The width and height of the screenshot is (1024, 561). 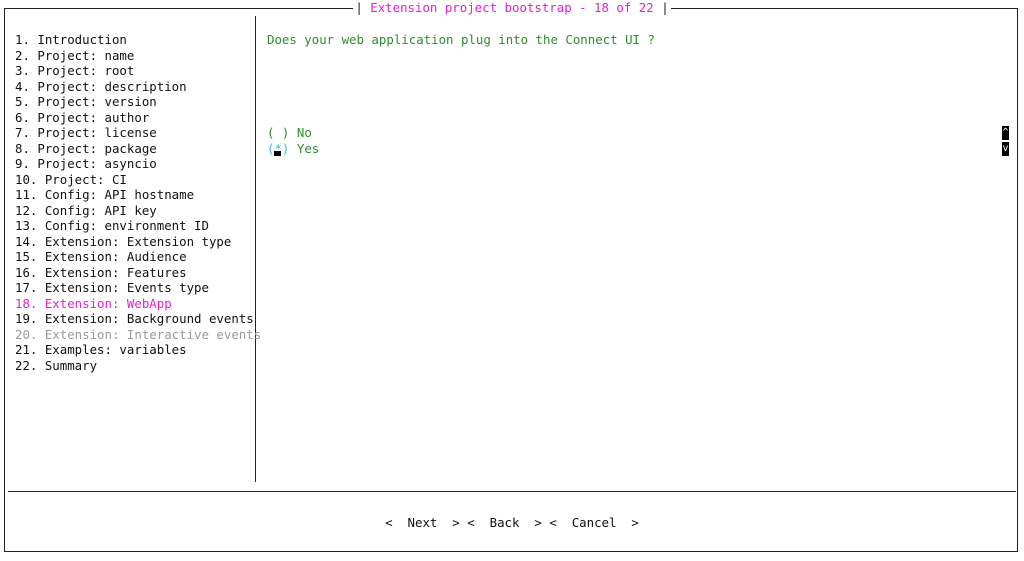 I want to click on step-item-project-description: 4. Project: description, so click(x=138, y=87).